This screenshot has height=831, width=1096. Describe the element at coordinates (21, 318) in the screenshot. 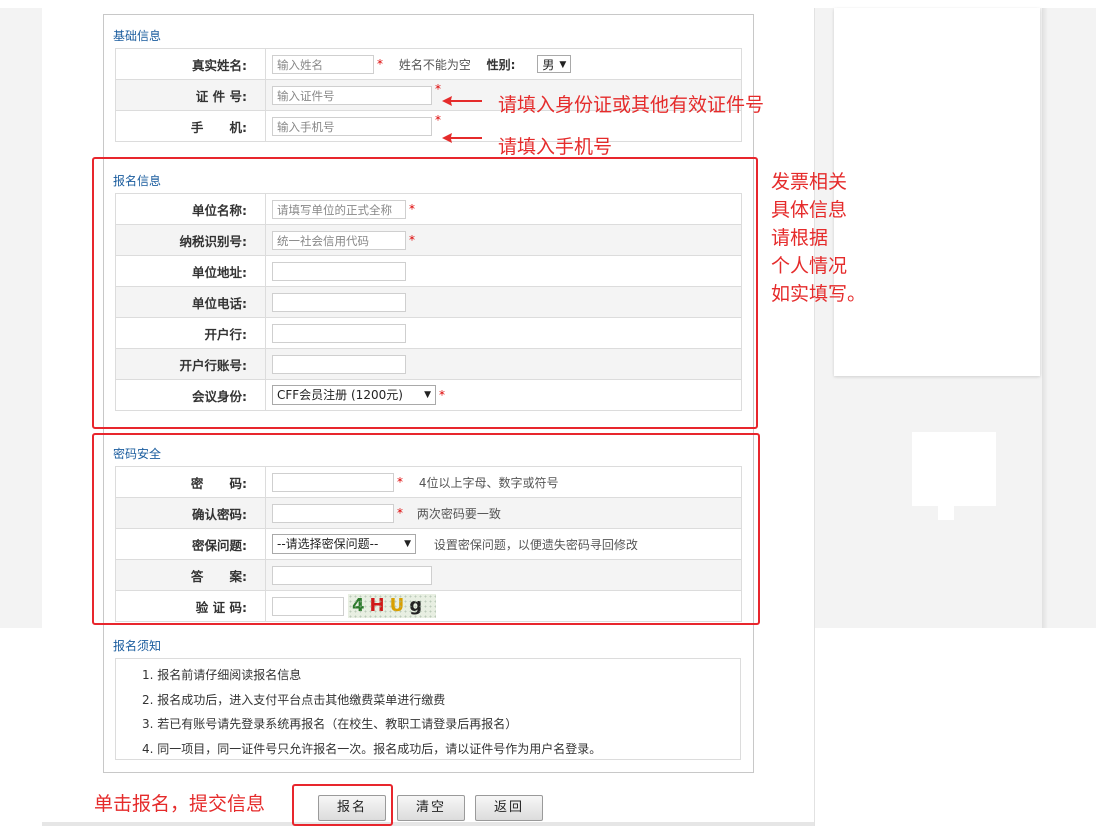

I see `left-gutter` at that location.